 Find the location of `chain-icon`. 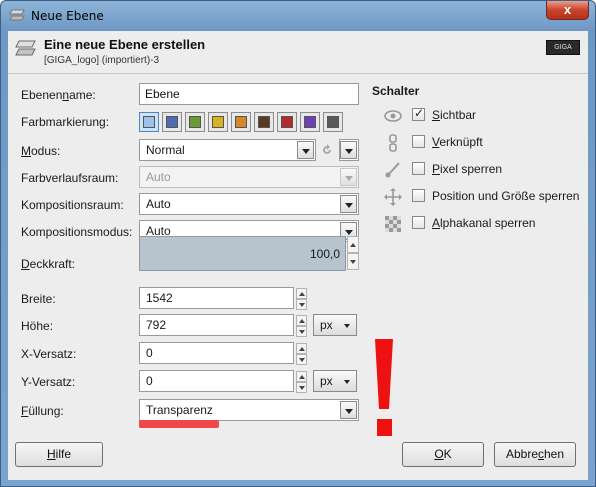

chain-icon is located at coordinates (393, 143).